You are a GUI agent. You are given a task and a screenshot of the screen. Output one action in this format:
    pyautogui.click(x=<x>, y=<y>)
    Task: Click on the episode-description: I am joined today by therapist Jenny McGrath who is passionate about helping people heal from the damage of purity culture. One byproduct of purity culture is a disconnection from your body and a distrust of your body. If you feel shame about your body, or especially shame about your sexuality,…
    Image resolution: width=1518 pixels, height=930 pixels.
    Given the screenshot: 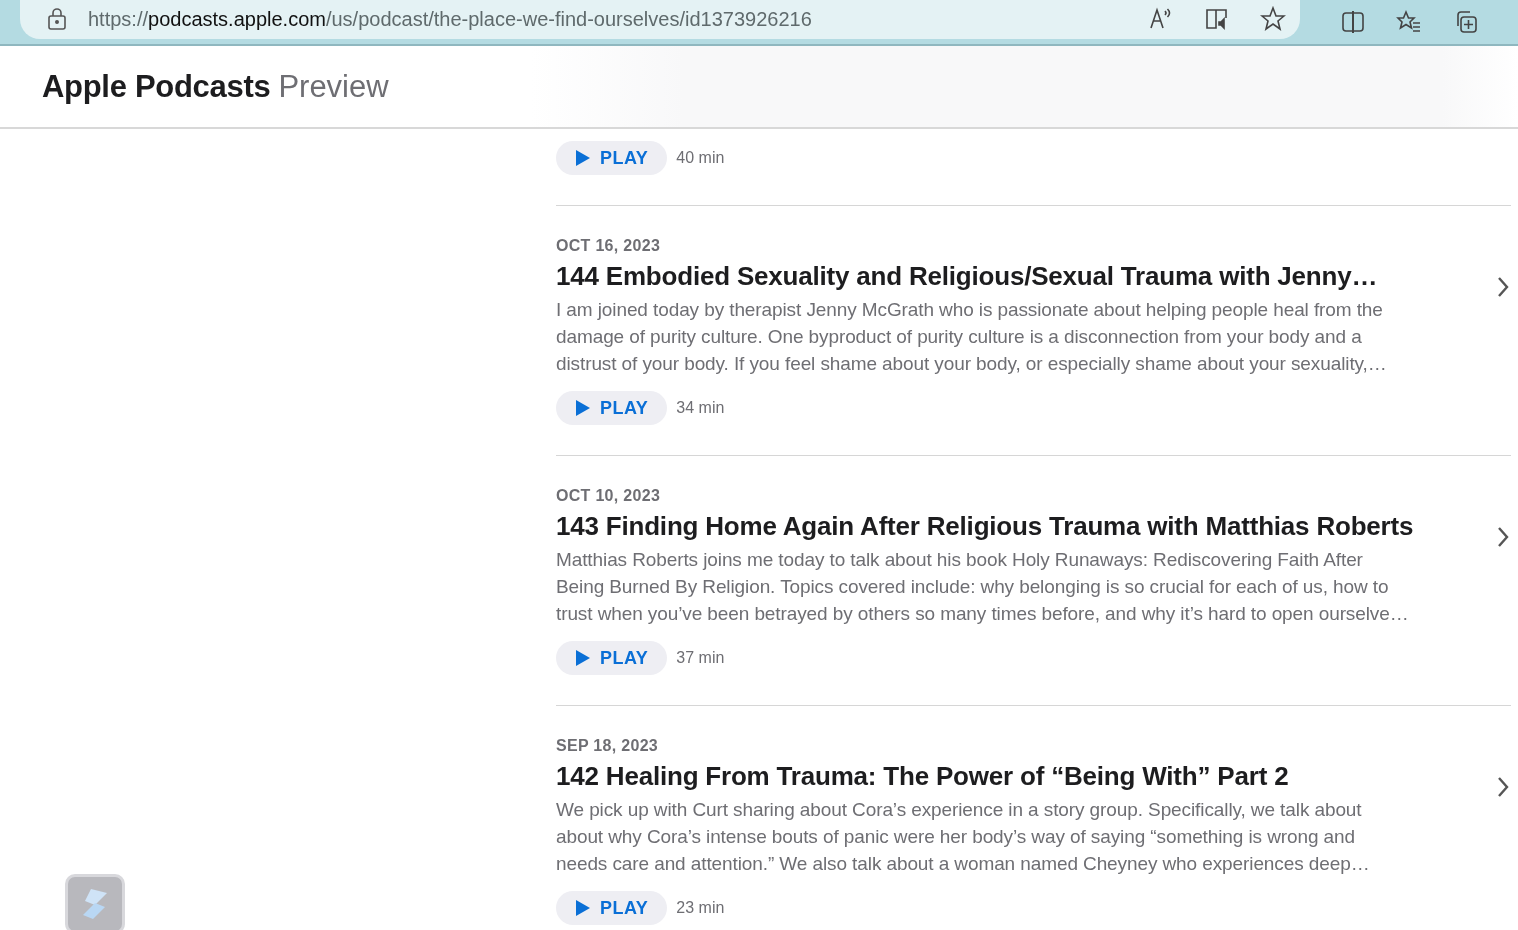 What is the action you would take?
    pyautogui.click(x=972, y=337)
    